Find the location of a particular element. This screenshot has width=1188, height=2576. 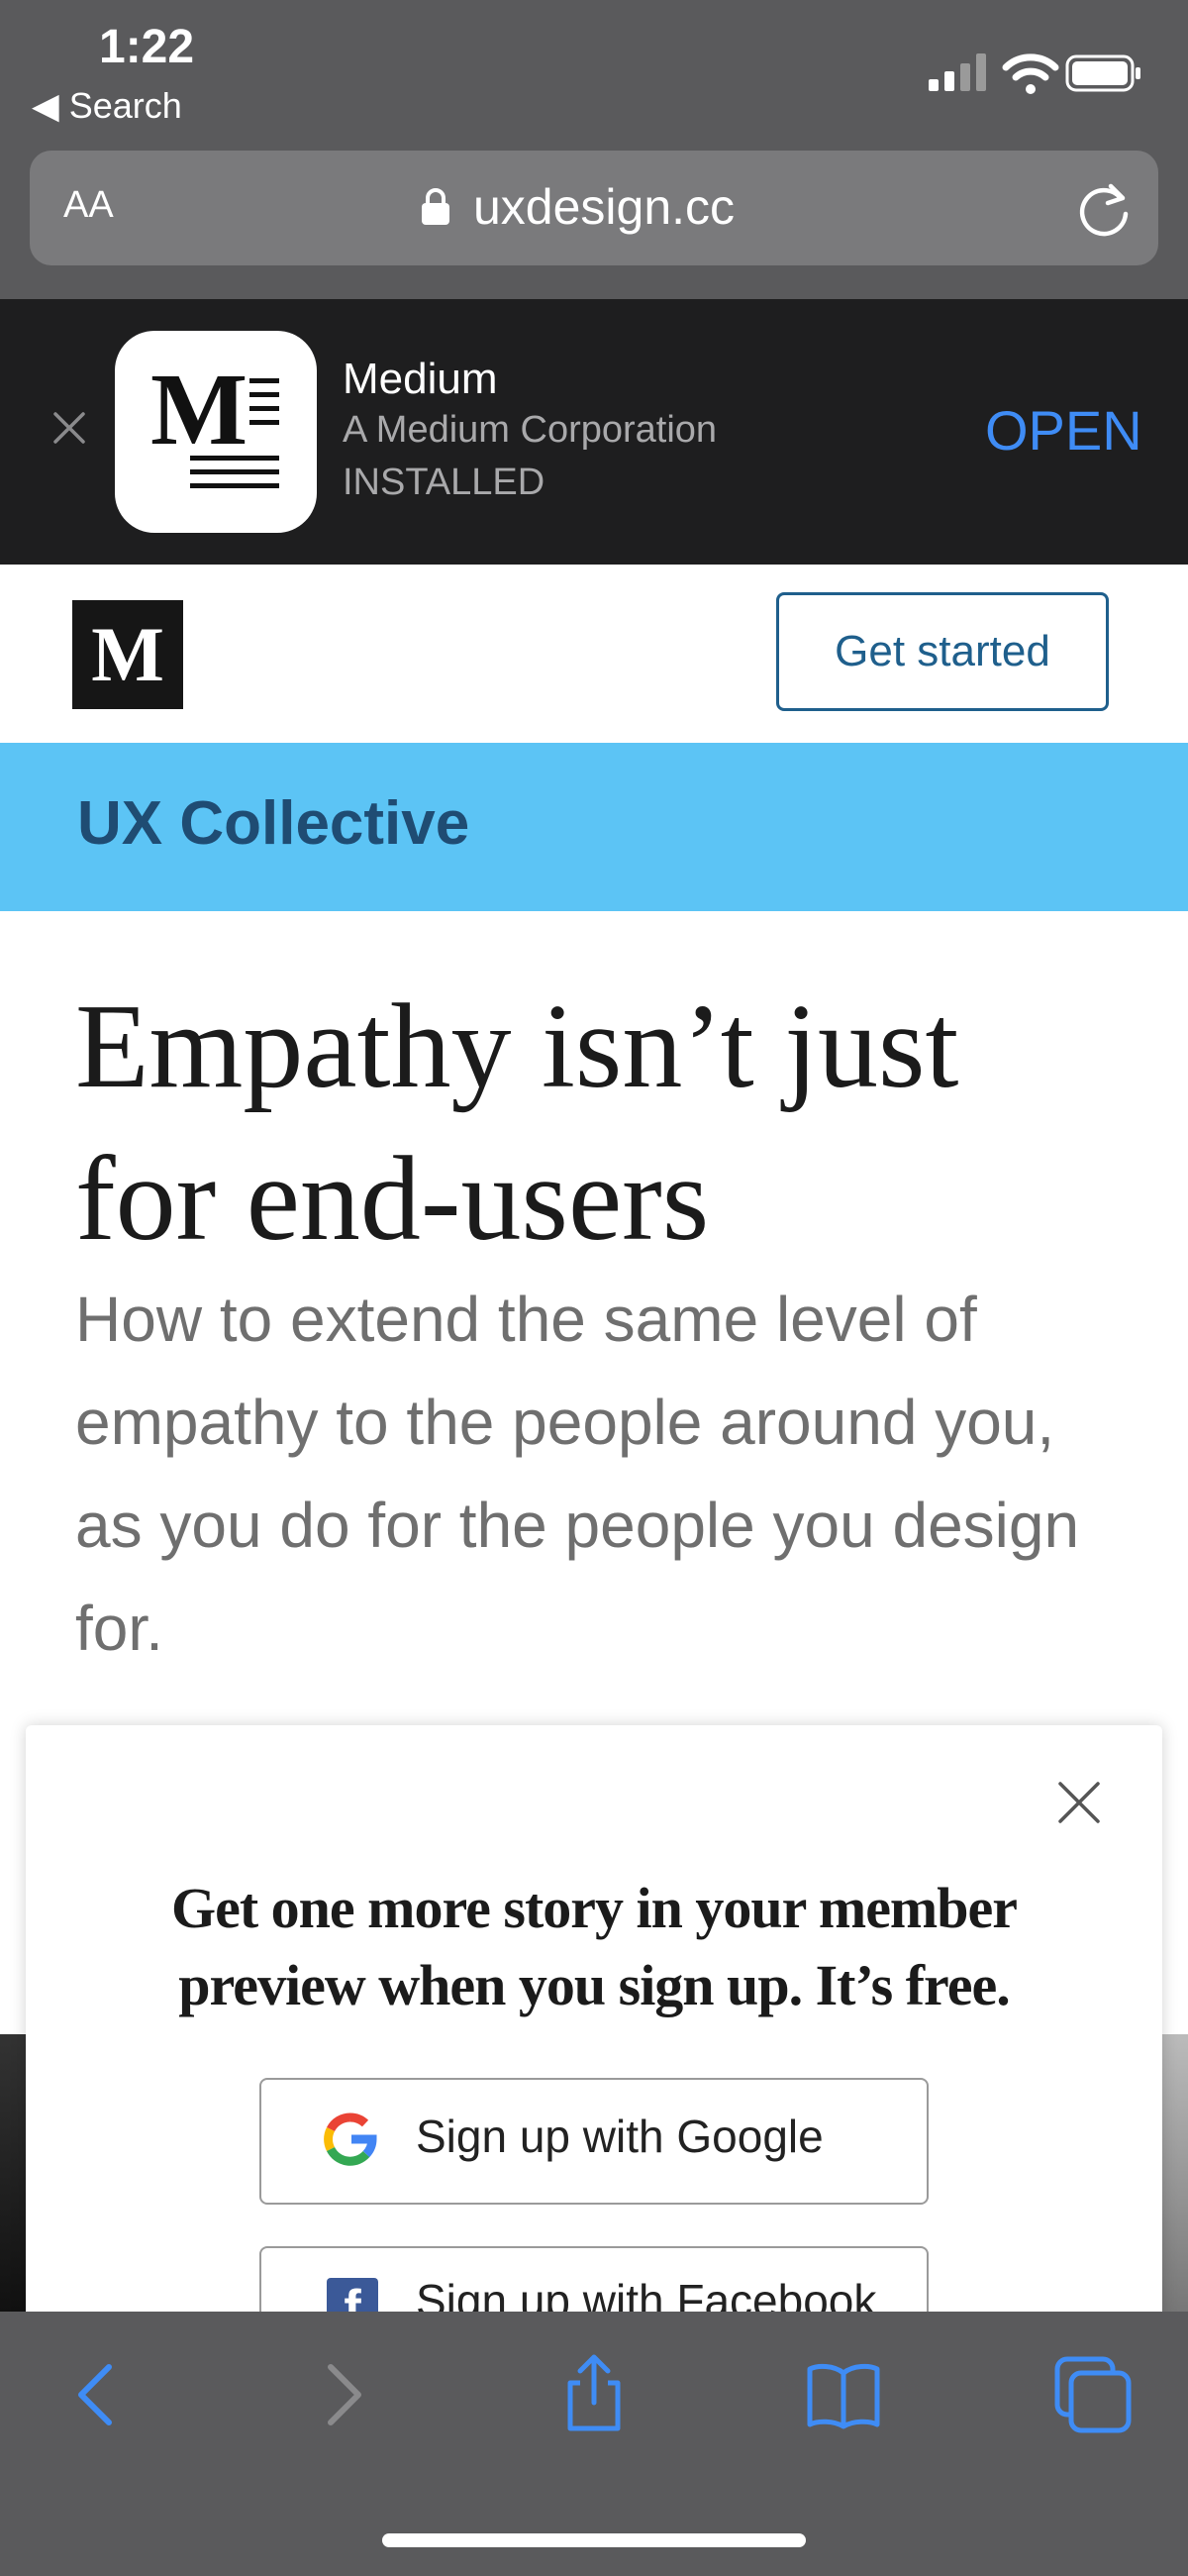

tabs-icon is located at coordinates (1093, 2394).